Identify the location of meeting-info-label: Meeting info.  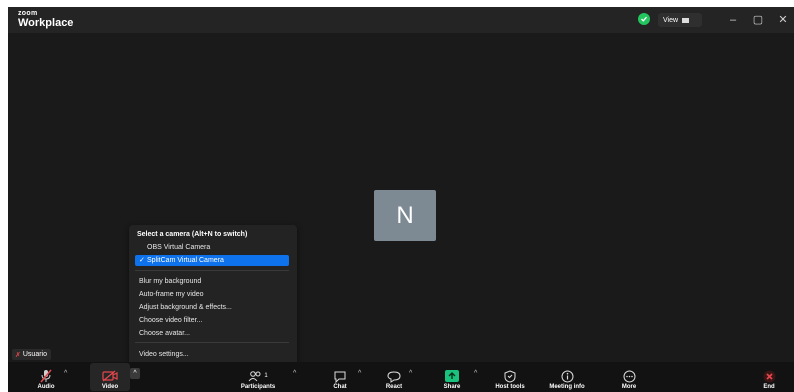
(567, 387).